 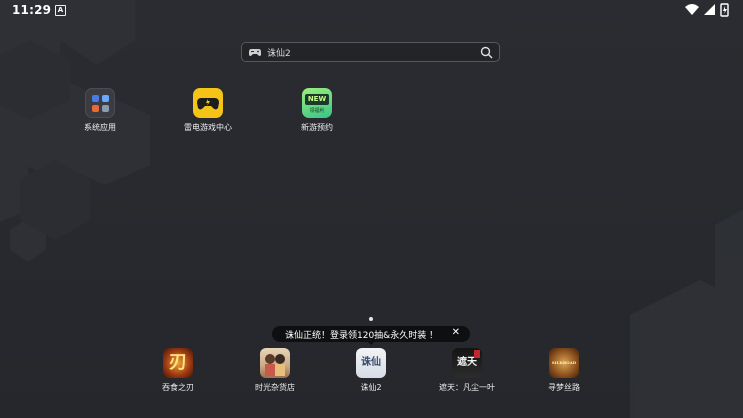 I want to click on blade-game-icon: 刃, so click(x=178, y=363).